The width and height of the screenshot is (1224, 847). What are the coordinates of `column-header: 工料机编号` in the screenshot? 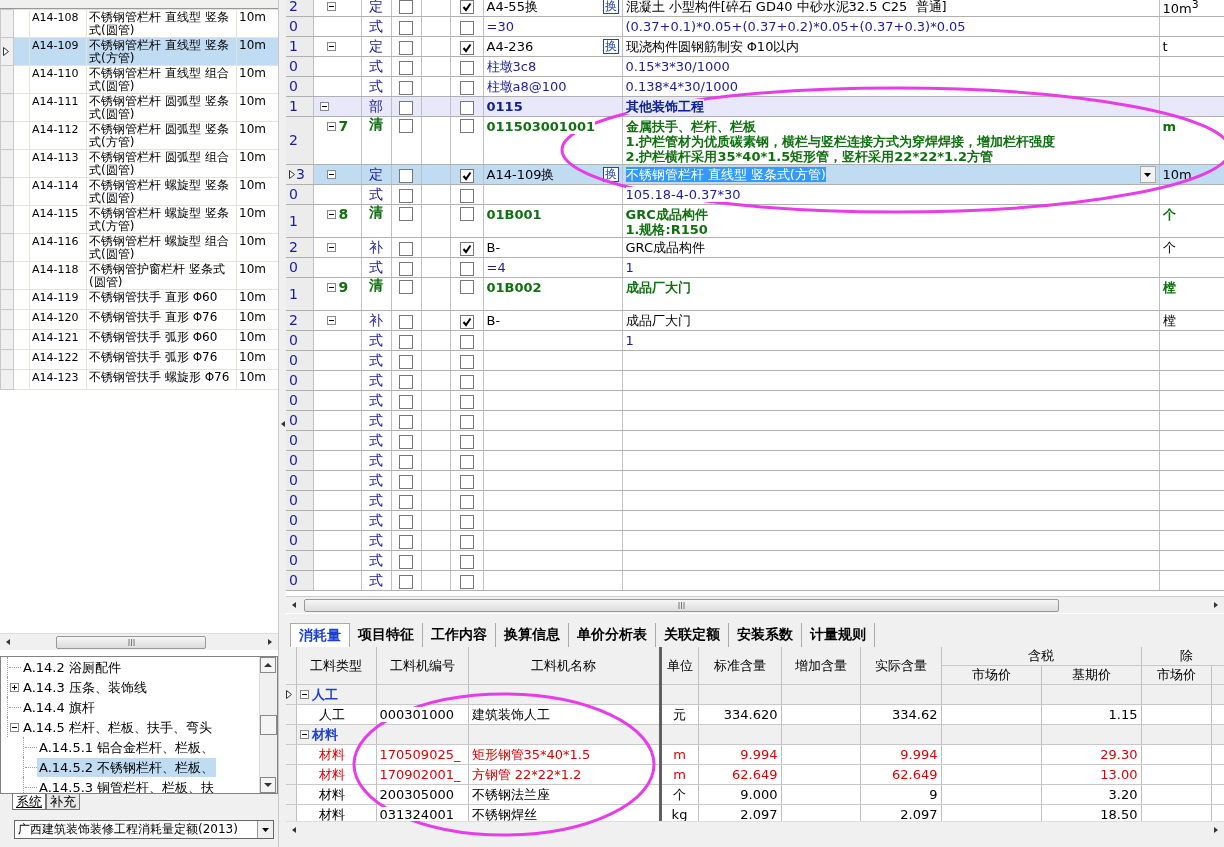 It's located at (422, 666).